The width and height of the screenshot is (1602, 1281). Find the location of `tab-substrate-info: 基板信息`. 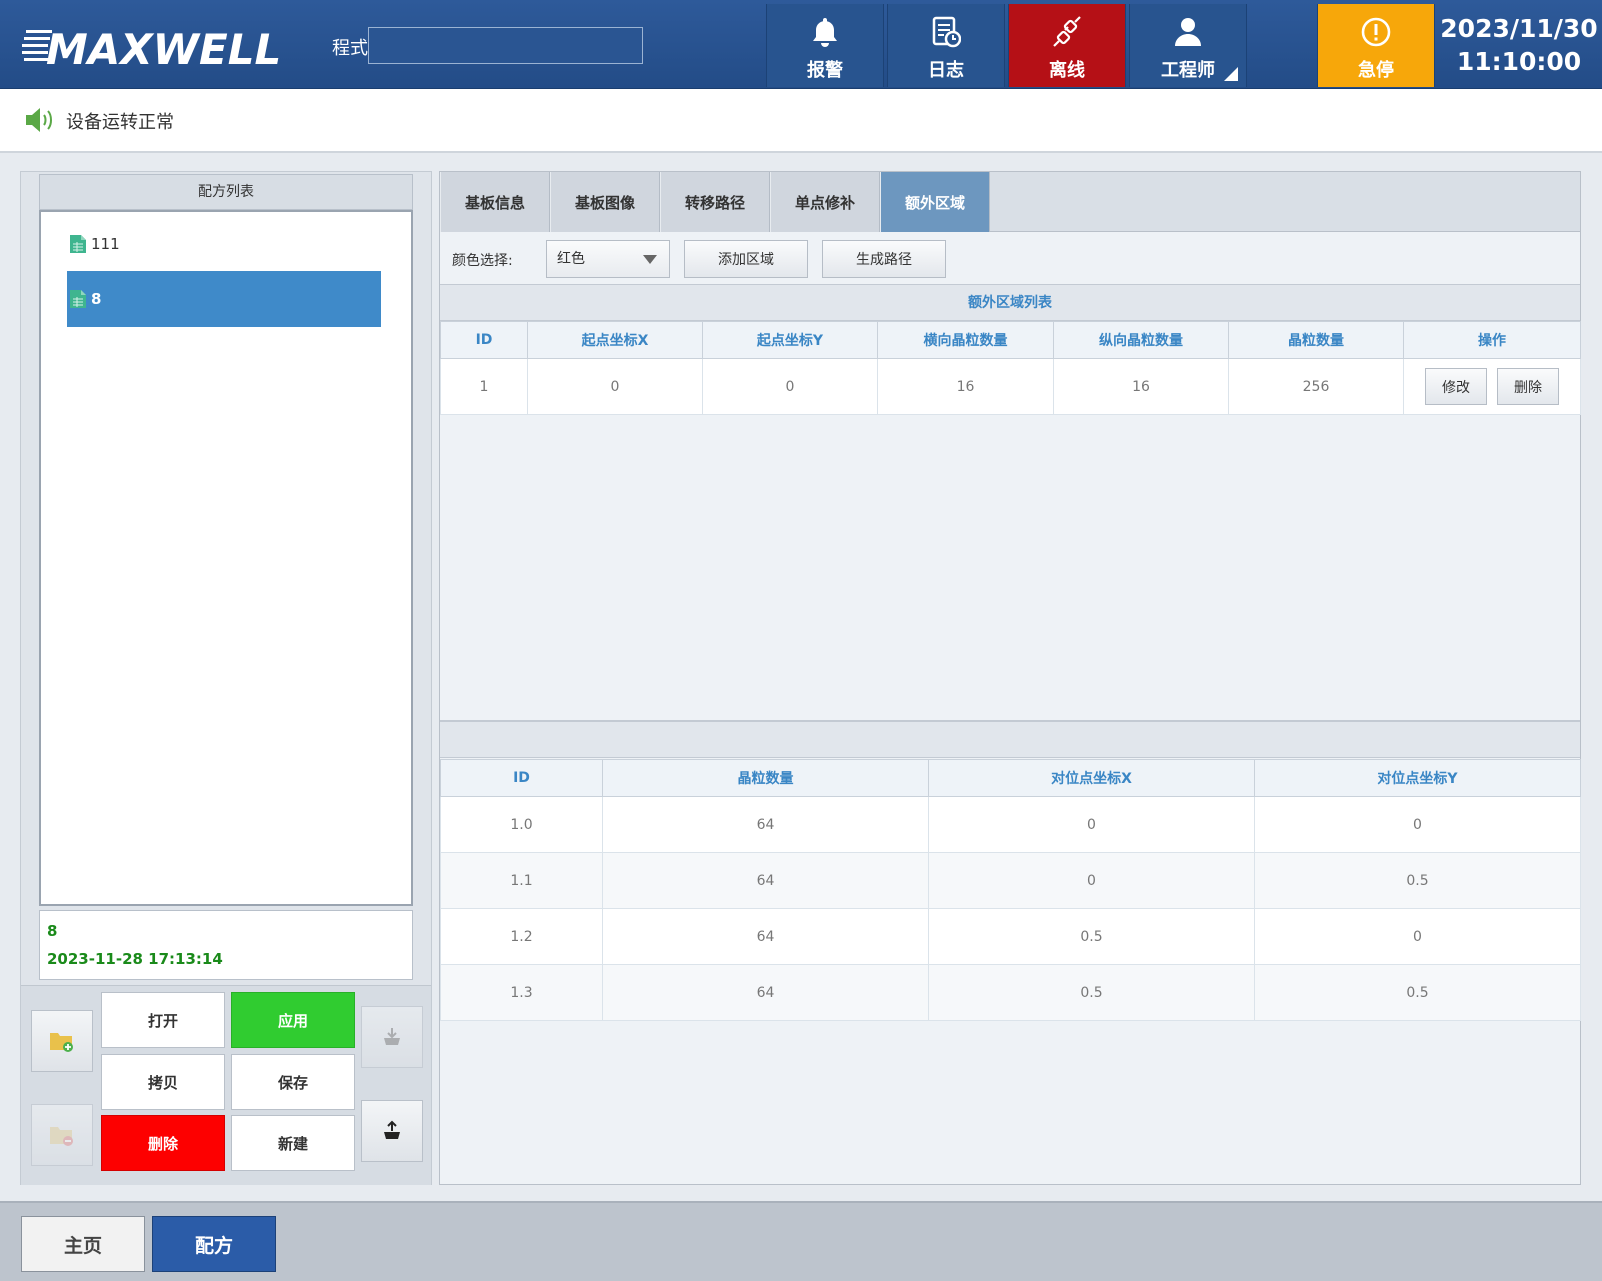

tab-substrate-info: 基板信息 is located at coordinates (495, 202).